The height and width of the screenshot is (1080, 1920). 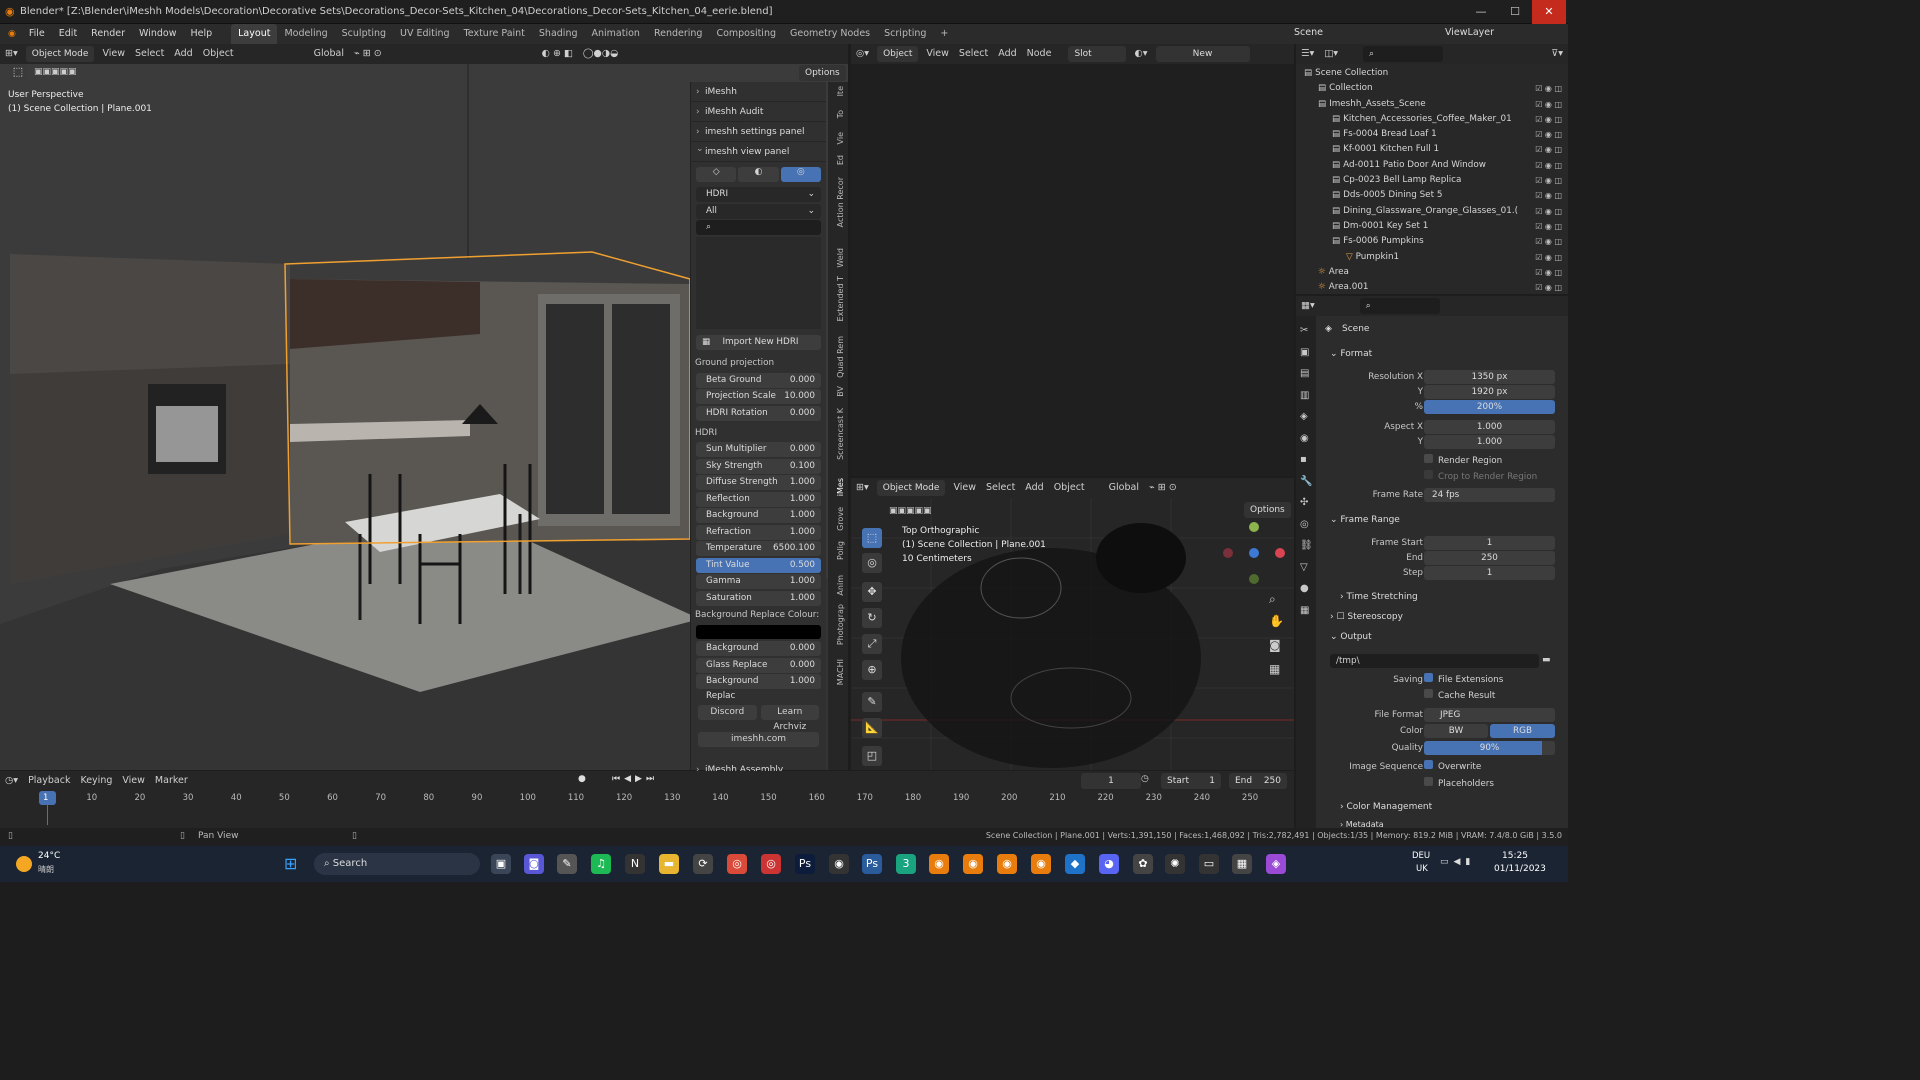 I want to click on blender3-icon: ◉, so click(x=1007, y=864).